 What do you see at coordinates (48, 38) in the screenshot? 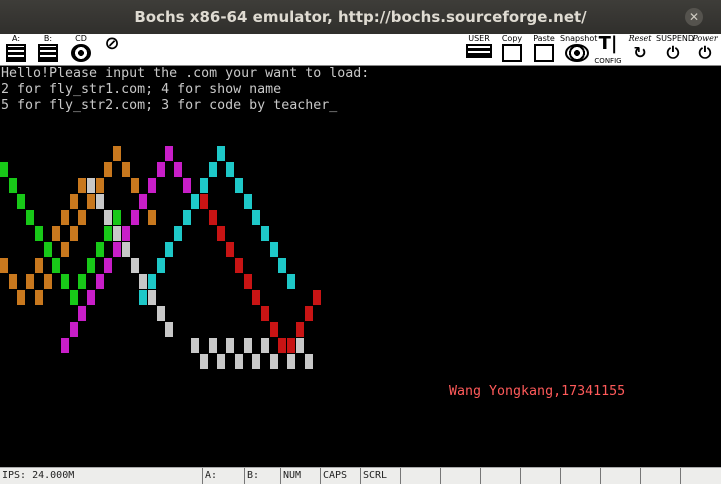
I see `floppy-b-label: B:` at bounding box center [48, 38].